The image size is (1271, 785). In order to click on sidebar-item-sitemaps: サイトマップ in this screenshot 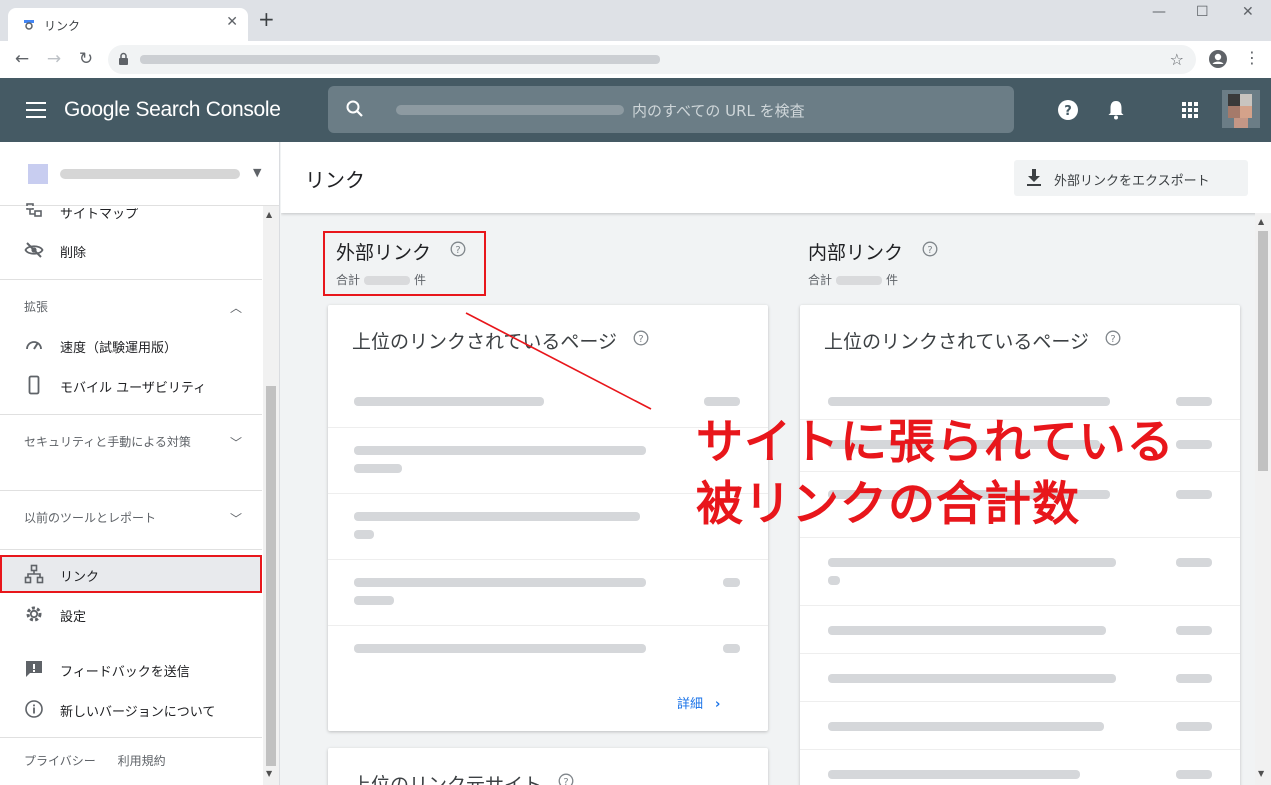, I will do `click(131, 211)`.